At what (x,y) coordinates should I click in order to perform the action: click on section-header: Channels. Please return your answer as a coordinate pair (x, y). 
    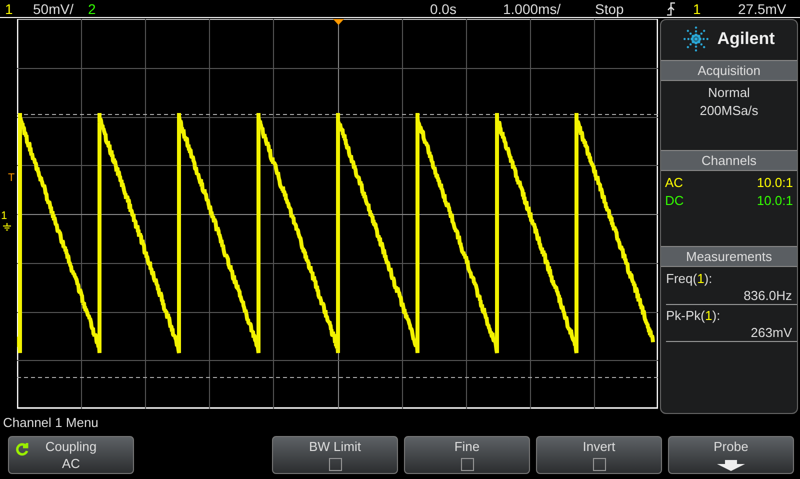
    Looking at the image, I should click on (729, 160).